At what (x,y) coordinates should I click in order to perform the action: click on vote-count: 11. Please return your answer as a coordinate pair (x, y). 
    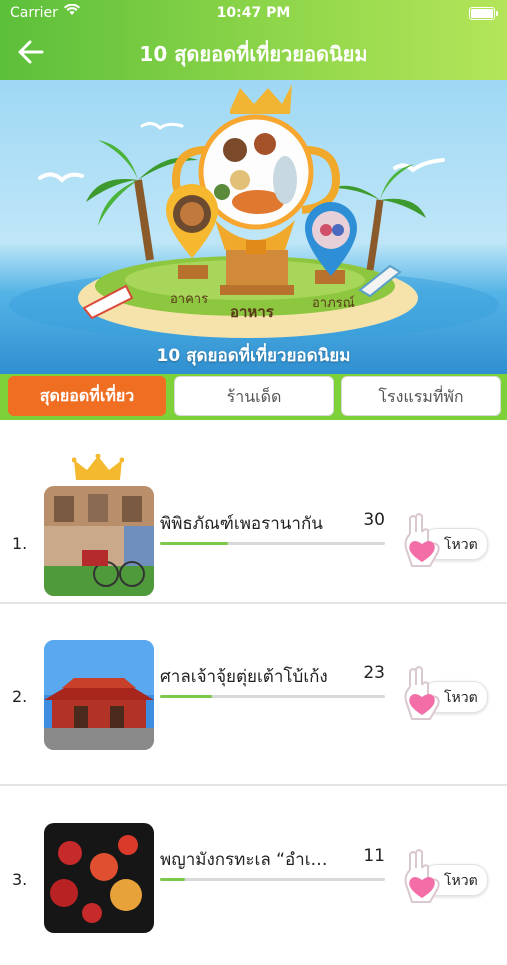
    Looking at the image, I should click on (374, 856).